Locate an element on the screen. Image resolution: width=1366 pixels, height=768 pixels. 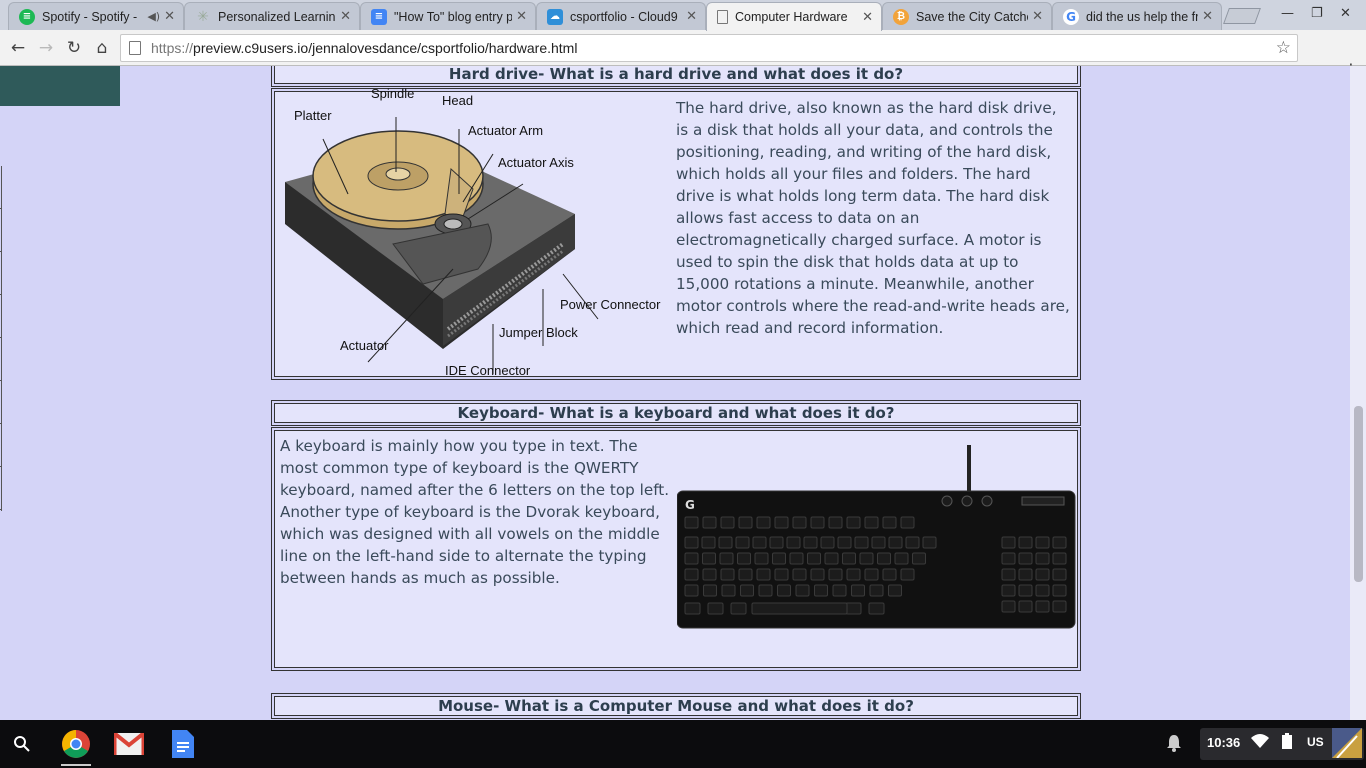
forward-button: → is located at coordinates (46, 48).